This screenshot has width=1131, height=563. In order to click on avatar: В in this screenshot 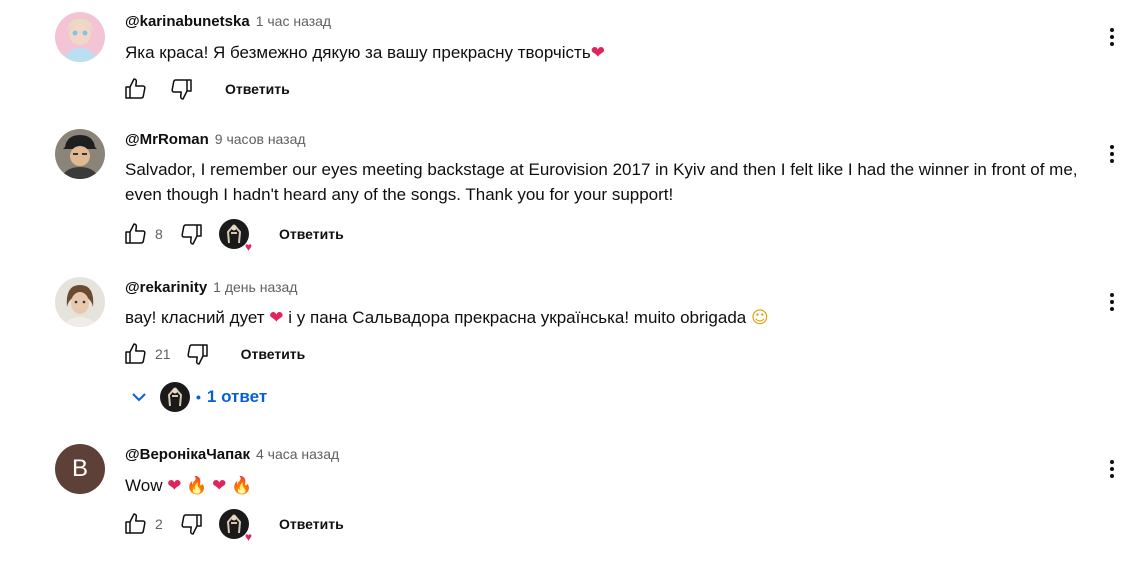, I will do `click(80, 469)`.